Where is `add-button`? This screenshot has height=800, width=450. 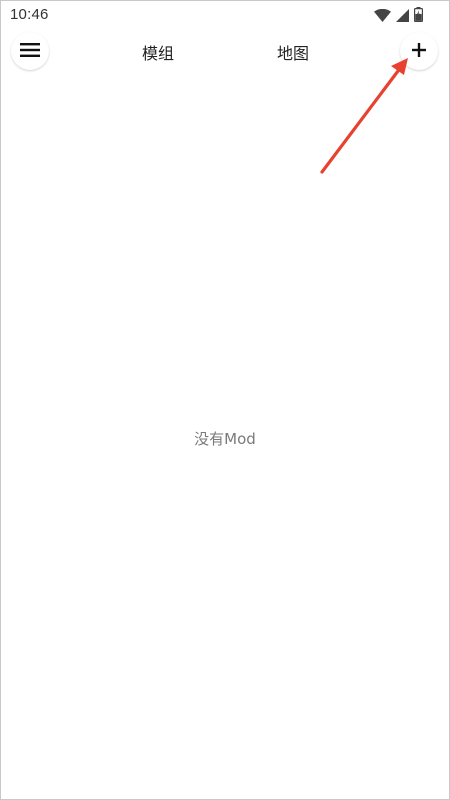 add-button is located at coordinates (419, 51).